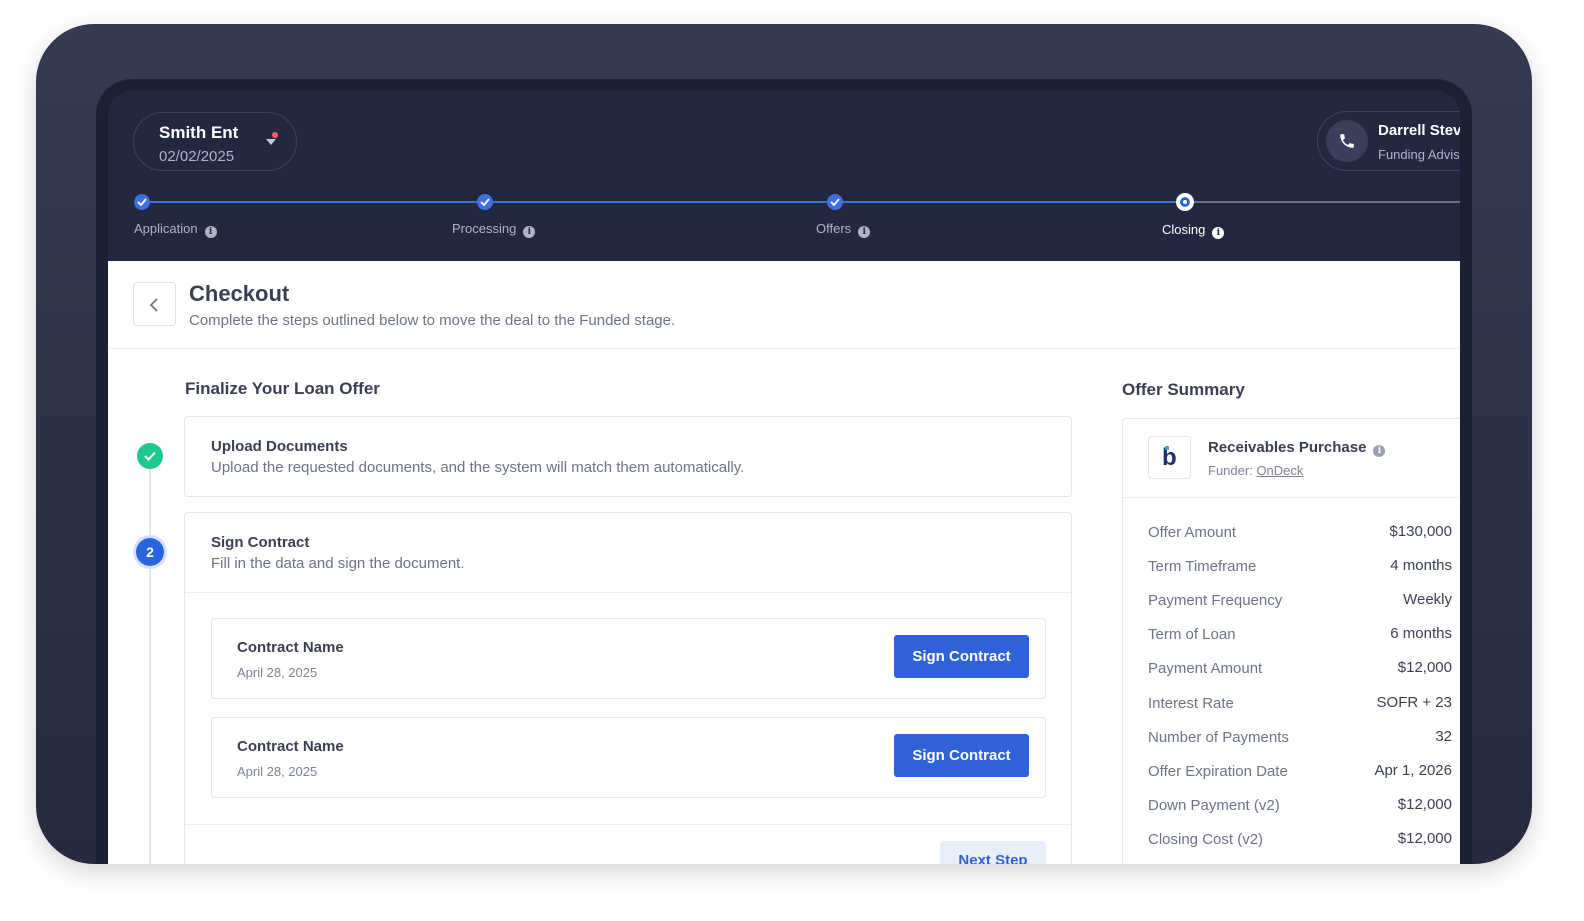  I want to click on funder-line: Funder: OnDeck, so click(1255, 470).